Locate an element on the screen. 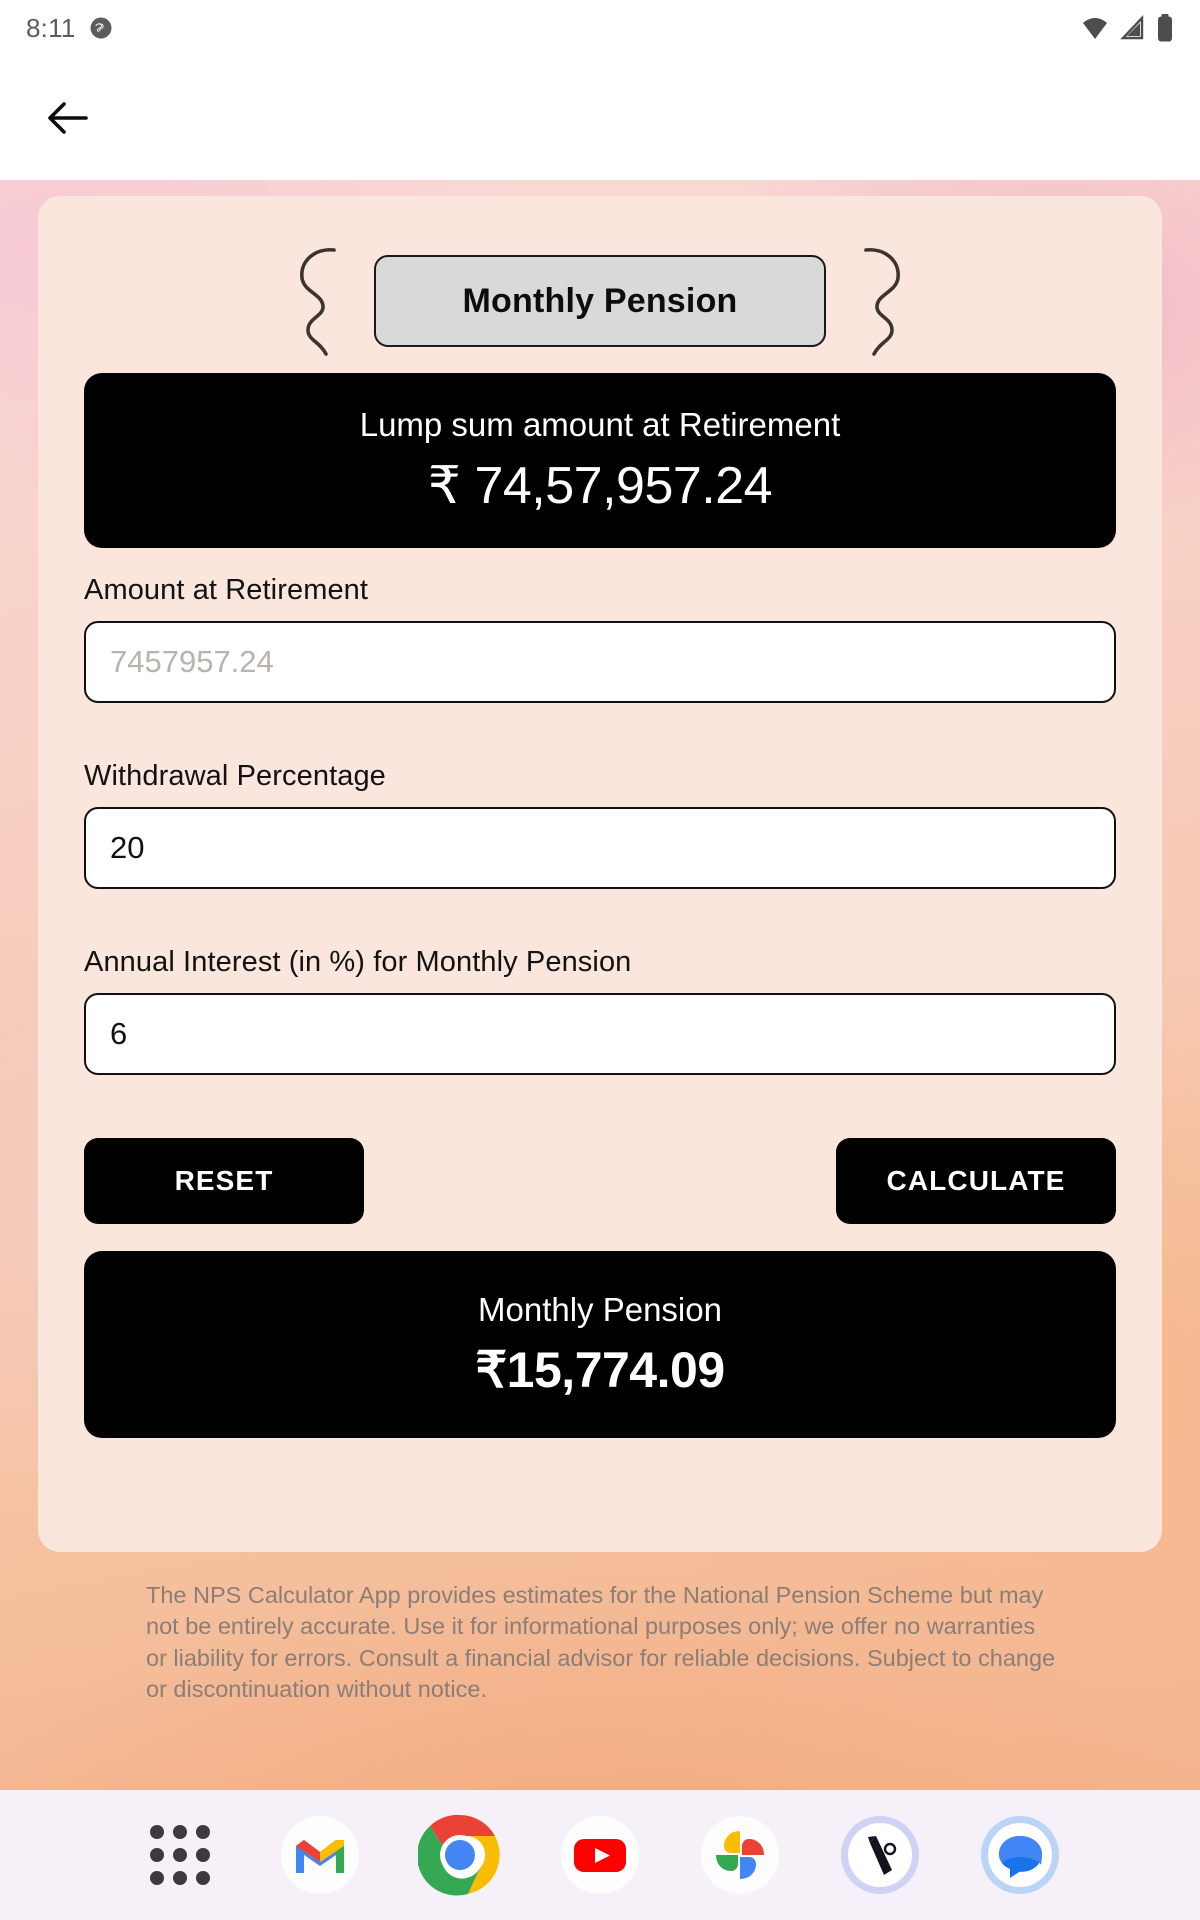 The image size is (1200, 1920). google-photos-glyph is located at coordinates (740, 1855).